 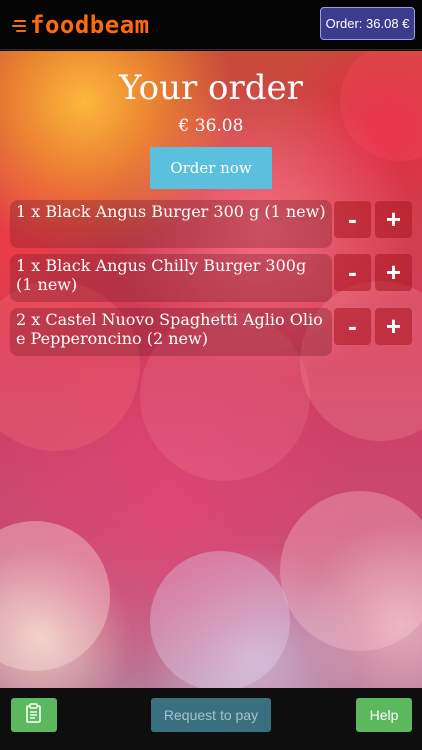 What do you see at coordinates (211, 715) in the screenshot?
I see `request-to-pay-button: Request to pay` at bounding box center [211, 715].